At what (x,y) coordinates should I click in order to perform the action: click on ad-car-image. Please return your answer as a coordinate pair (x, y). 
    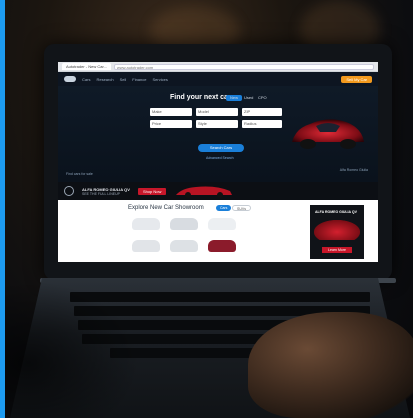
    Looking at the image, I should click on (204, 192).